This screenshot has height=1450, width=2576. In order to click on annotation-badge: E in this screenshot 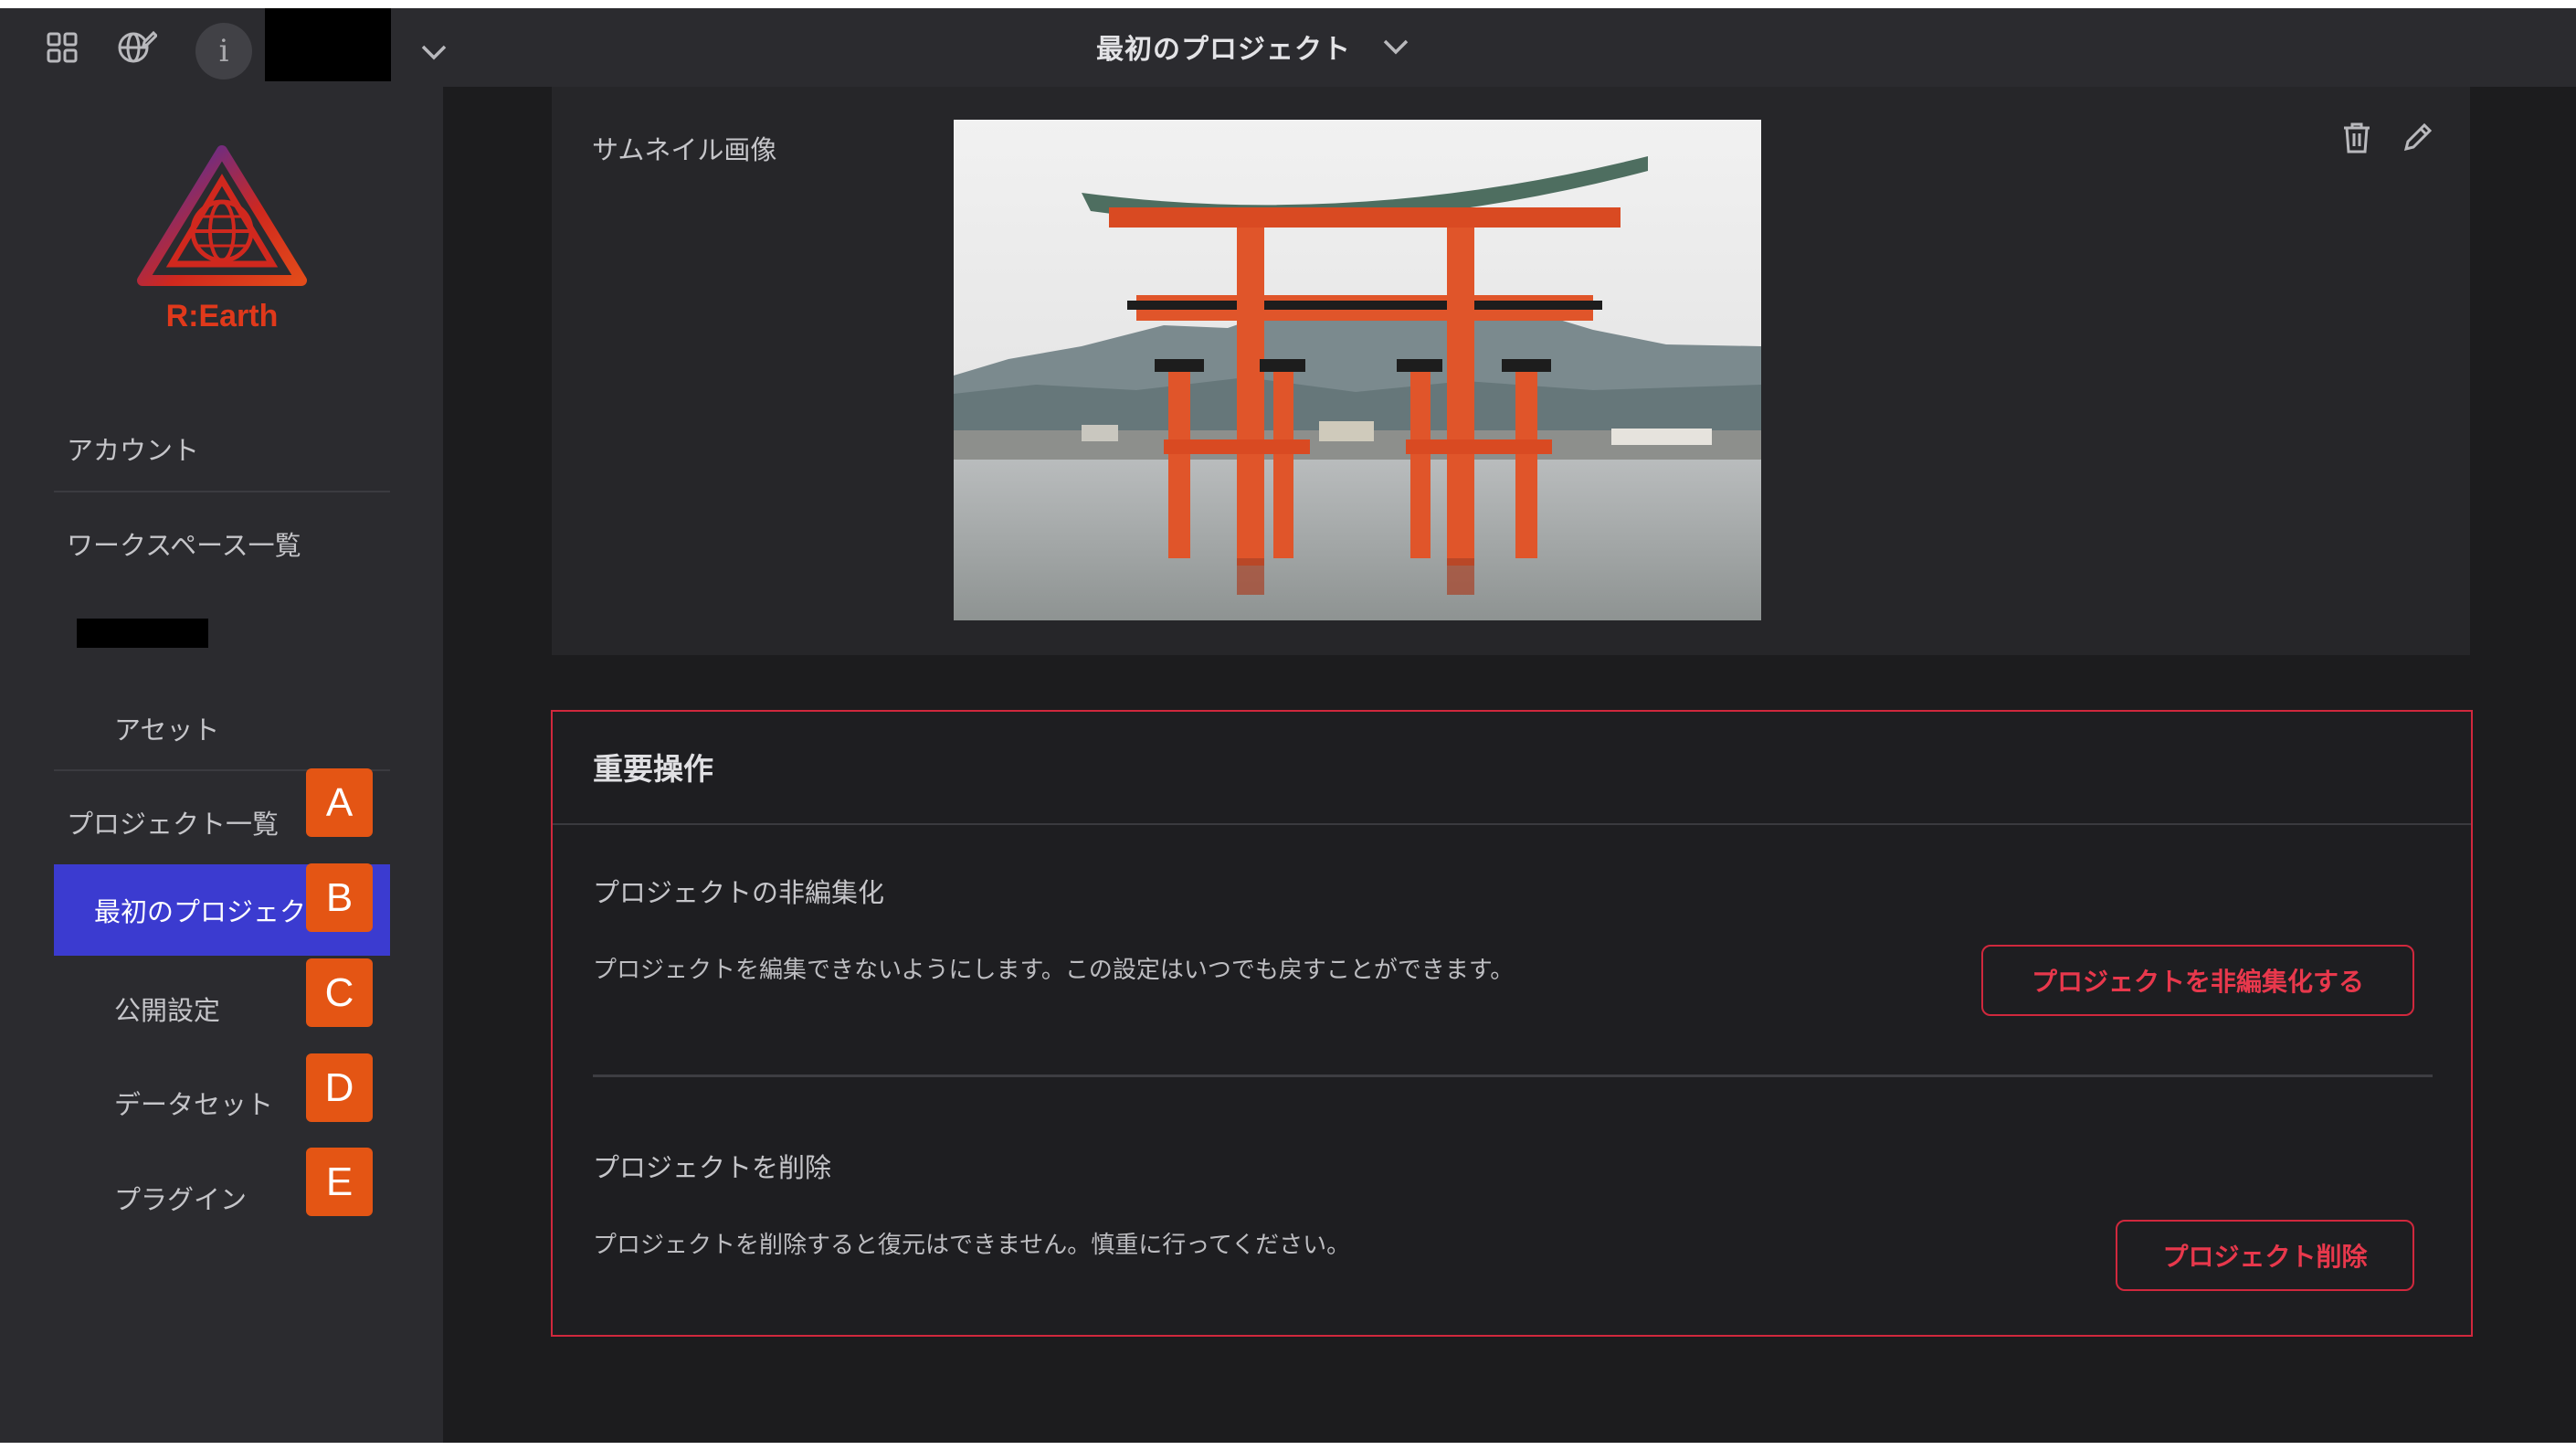, I will do `click(339, 1182)`.